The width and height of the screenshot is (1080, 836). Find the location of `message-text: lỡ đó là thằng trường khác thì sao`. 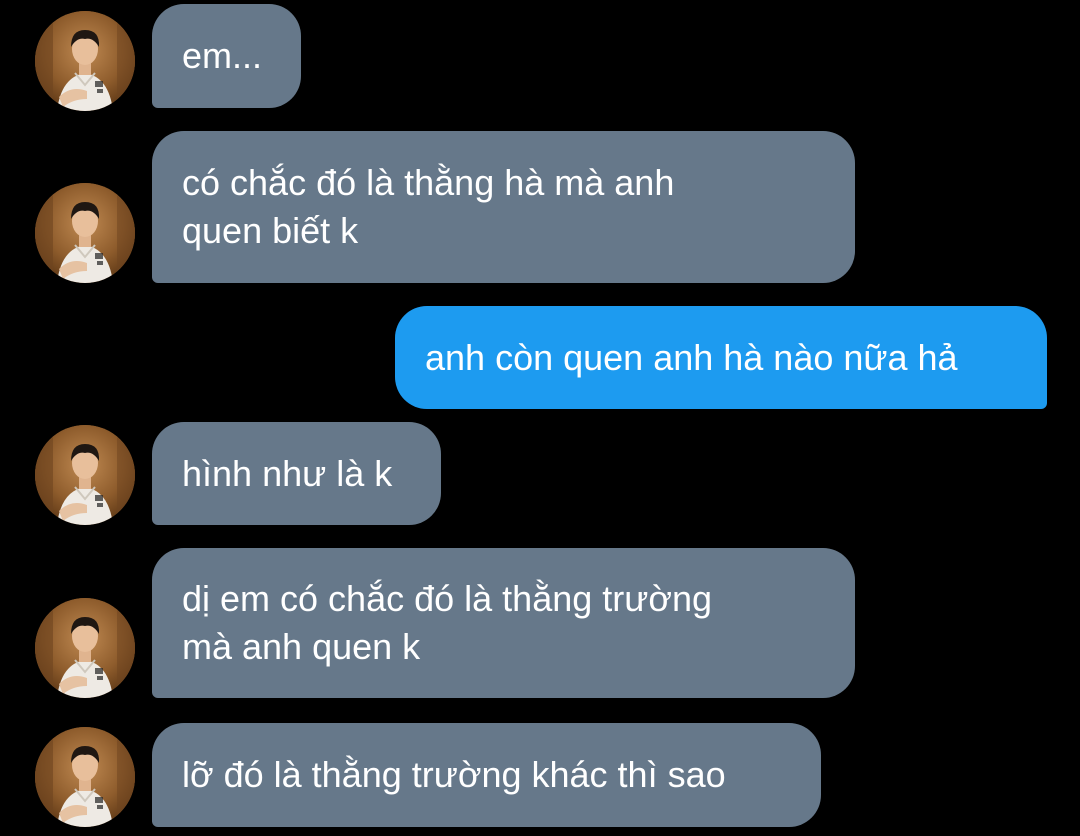

message-text: lỡ đó là thằng trường khác thì sao is located at coordinates (454, 774).